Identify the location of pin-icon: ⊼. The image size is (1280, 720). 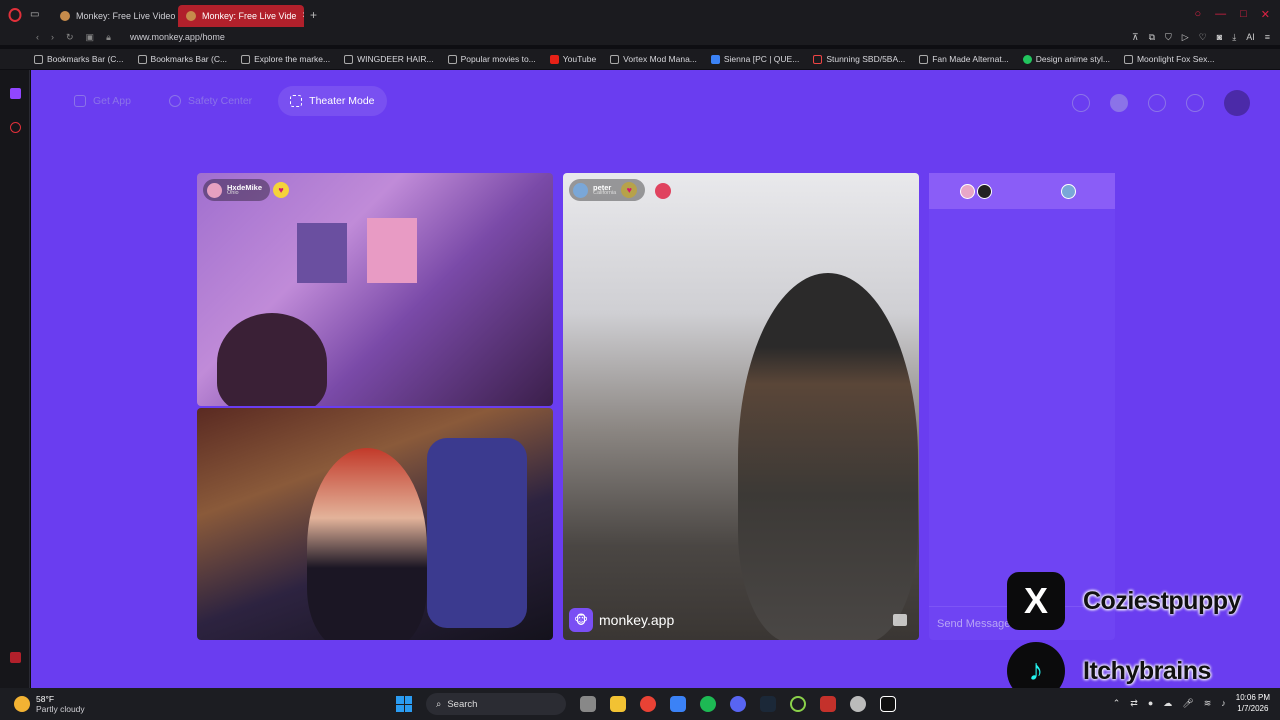
(1135, 37).